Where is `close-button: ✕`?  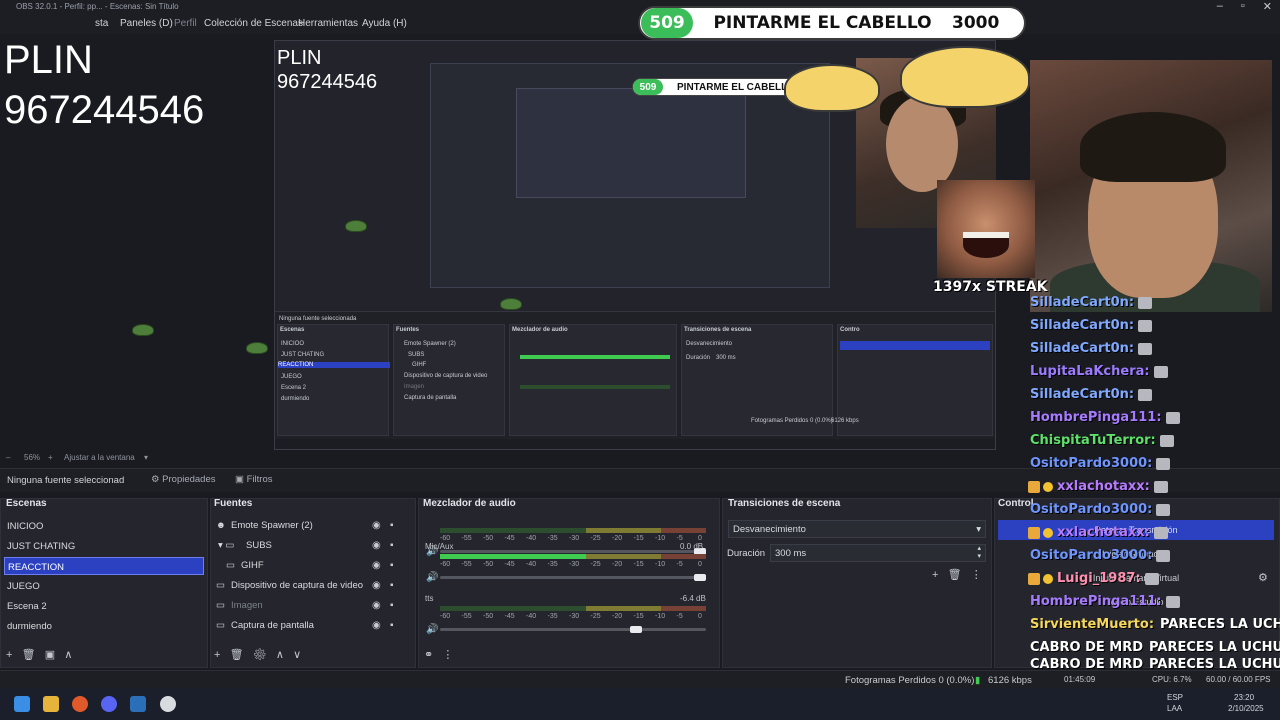 close-button: ✕ is located at coordinates (1267, 6).